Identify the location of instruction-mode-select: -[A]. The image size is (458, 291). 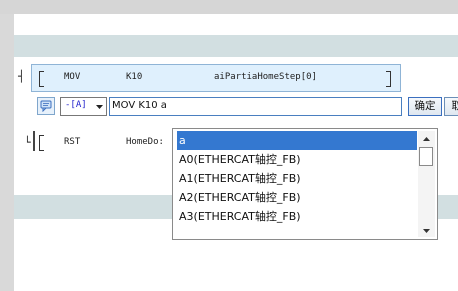
(83, 106).